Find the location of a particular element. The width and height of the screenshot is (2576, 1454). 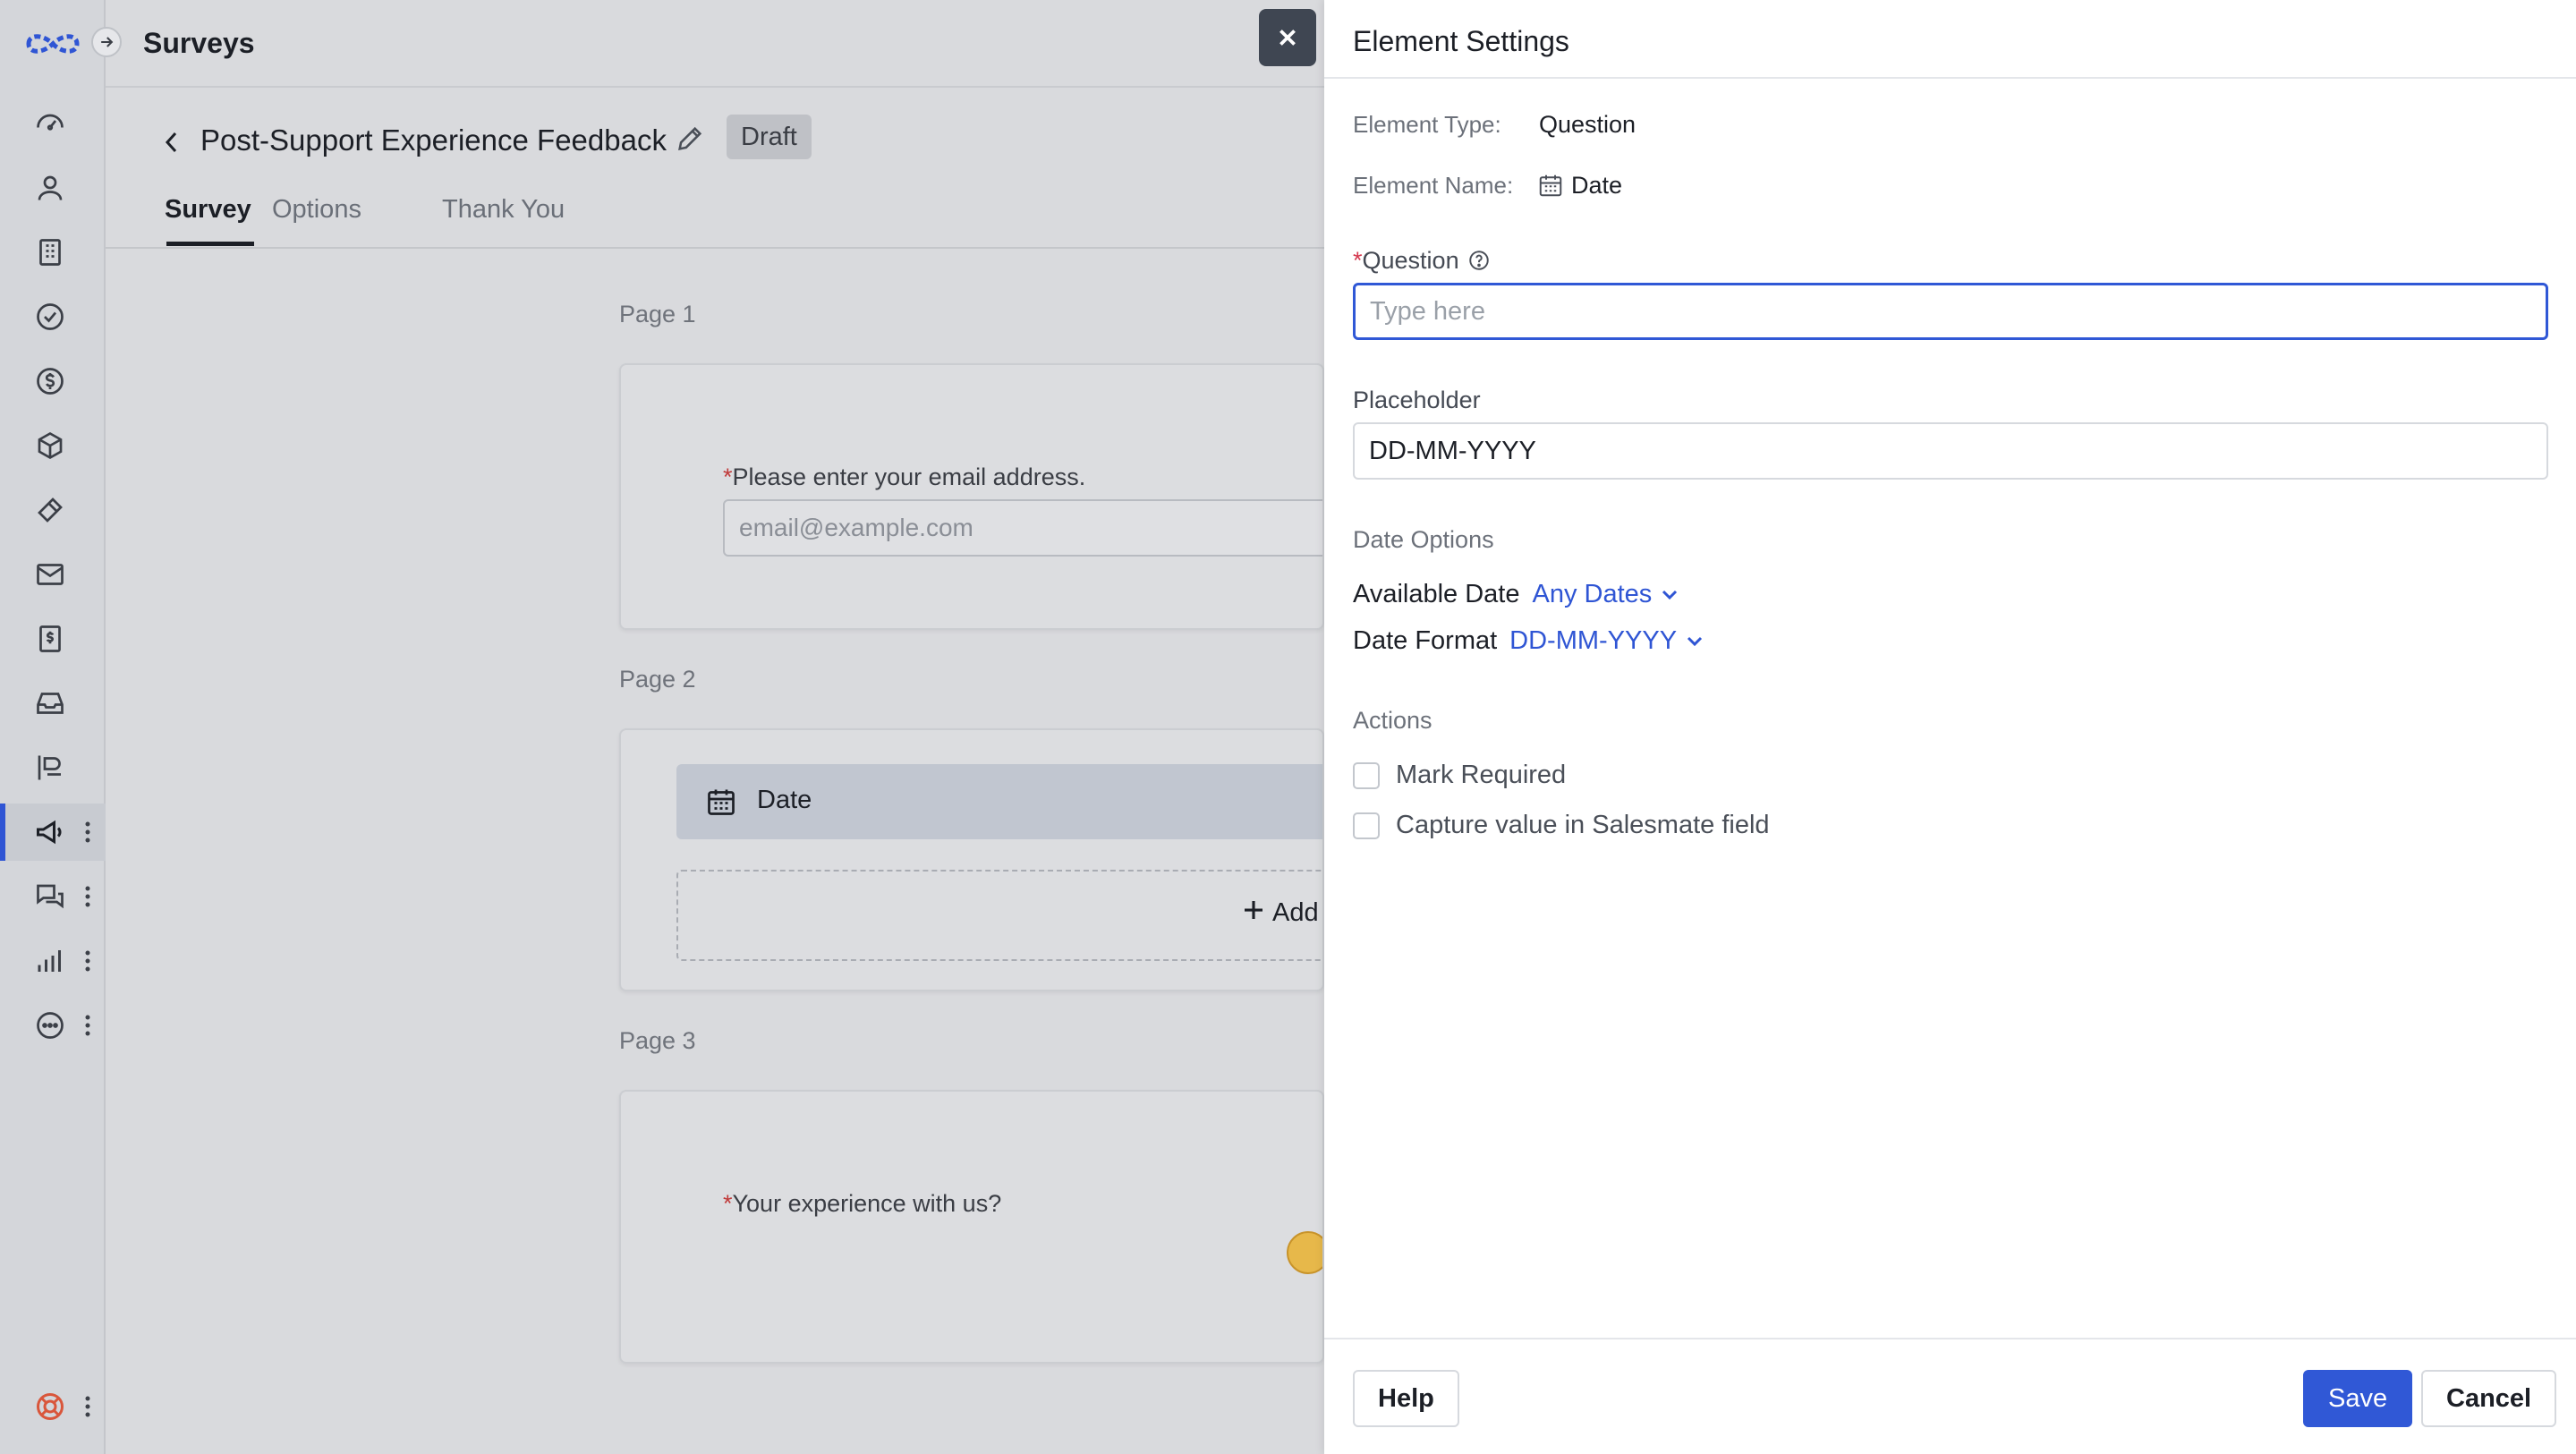

sidebar-item-dashboard is located at coordinates (53, 124).